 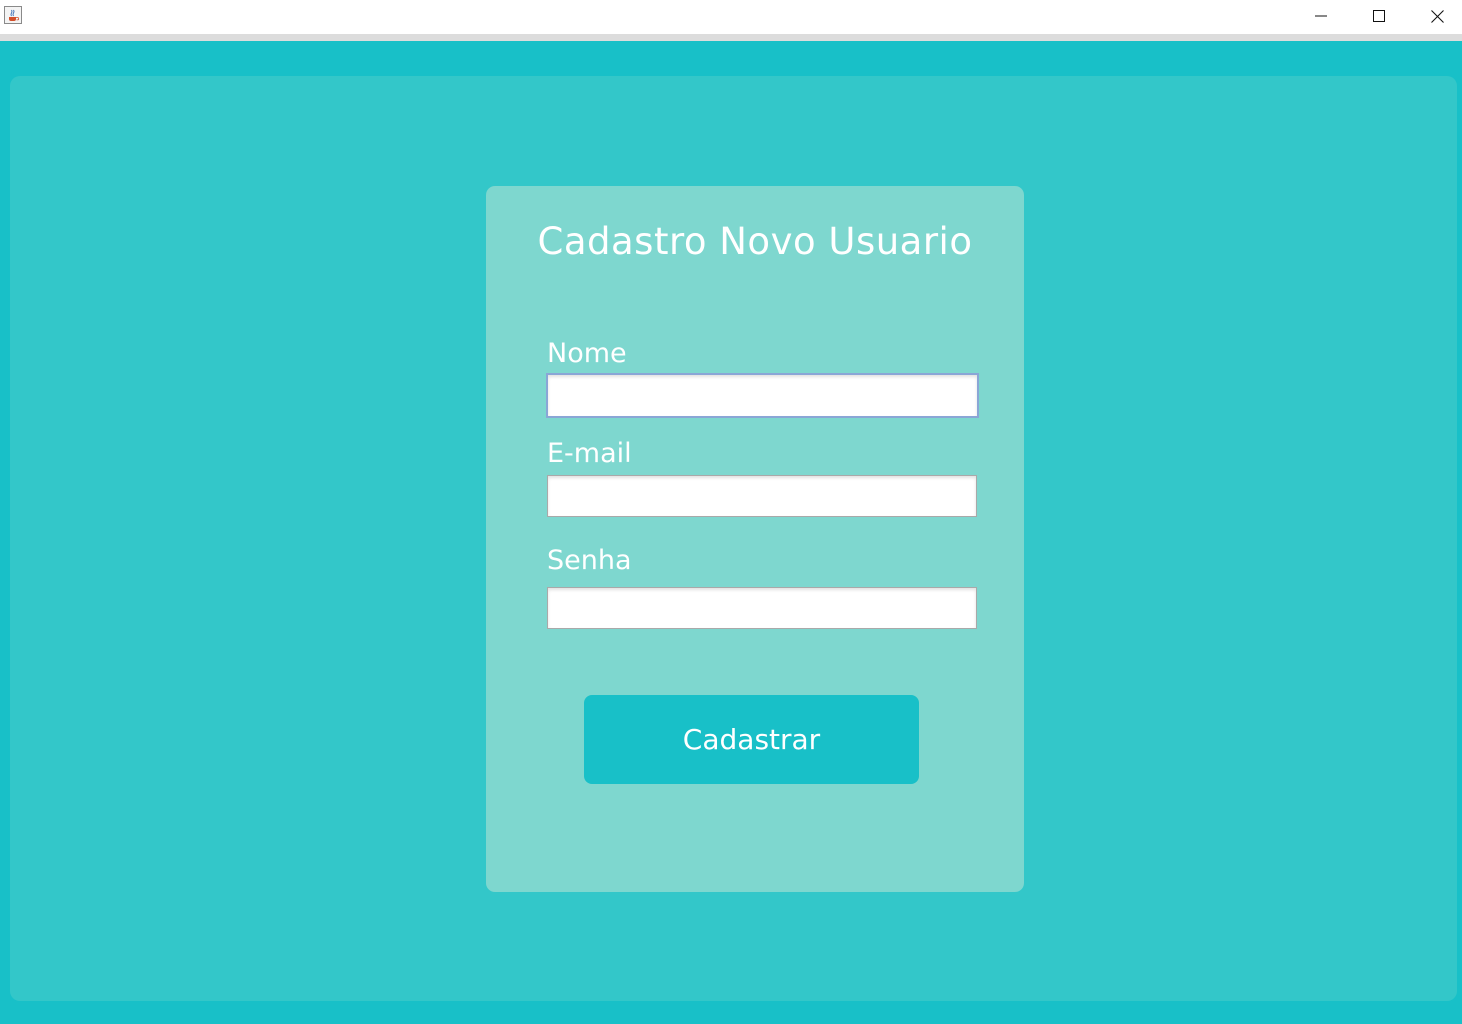 What do you see at coordinates (762, 395) in the screenshot?
I see `name-input` at bounding box center [762, 395].